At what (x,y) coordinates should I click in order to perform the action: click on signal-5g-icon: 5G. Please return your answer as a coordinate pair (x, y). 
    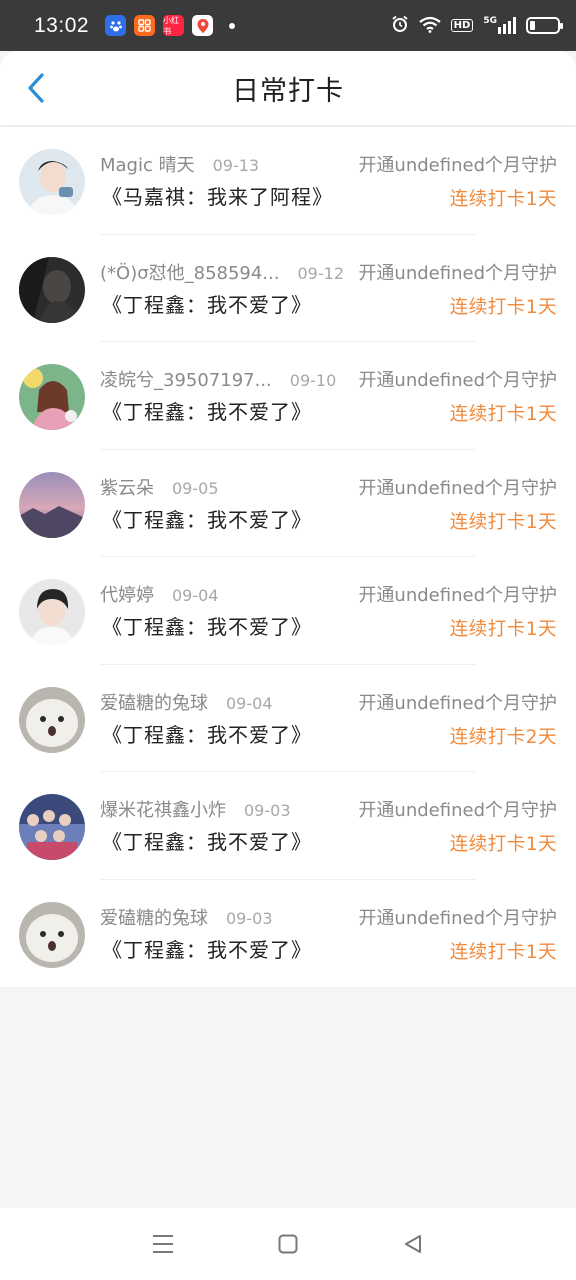
    Looking at the image, I should click on (499, 25).